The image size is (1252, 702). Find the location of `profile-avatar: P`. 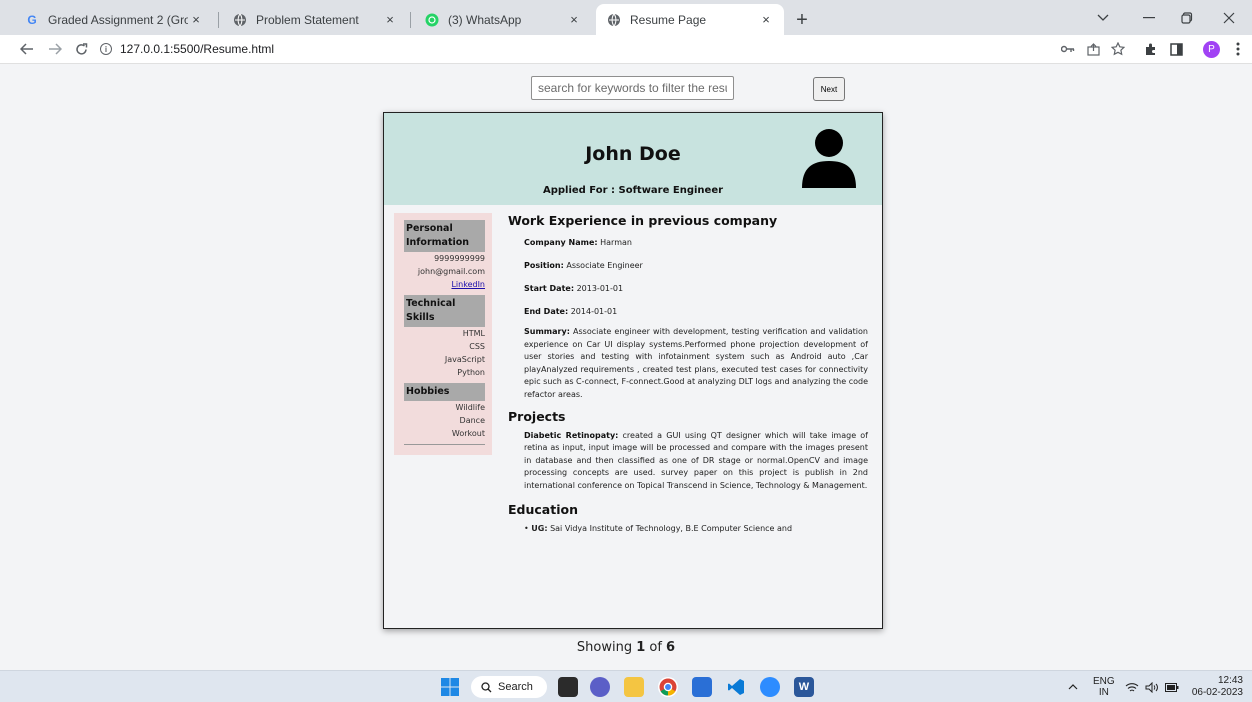

profile-avatar: P is located at coordinates (1211, 49).